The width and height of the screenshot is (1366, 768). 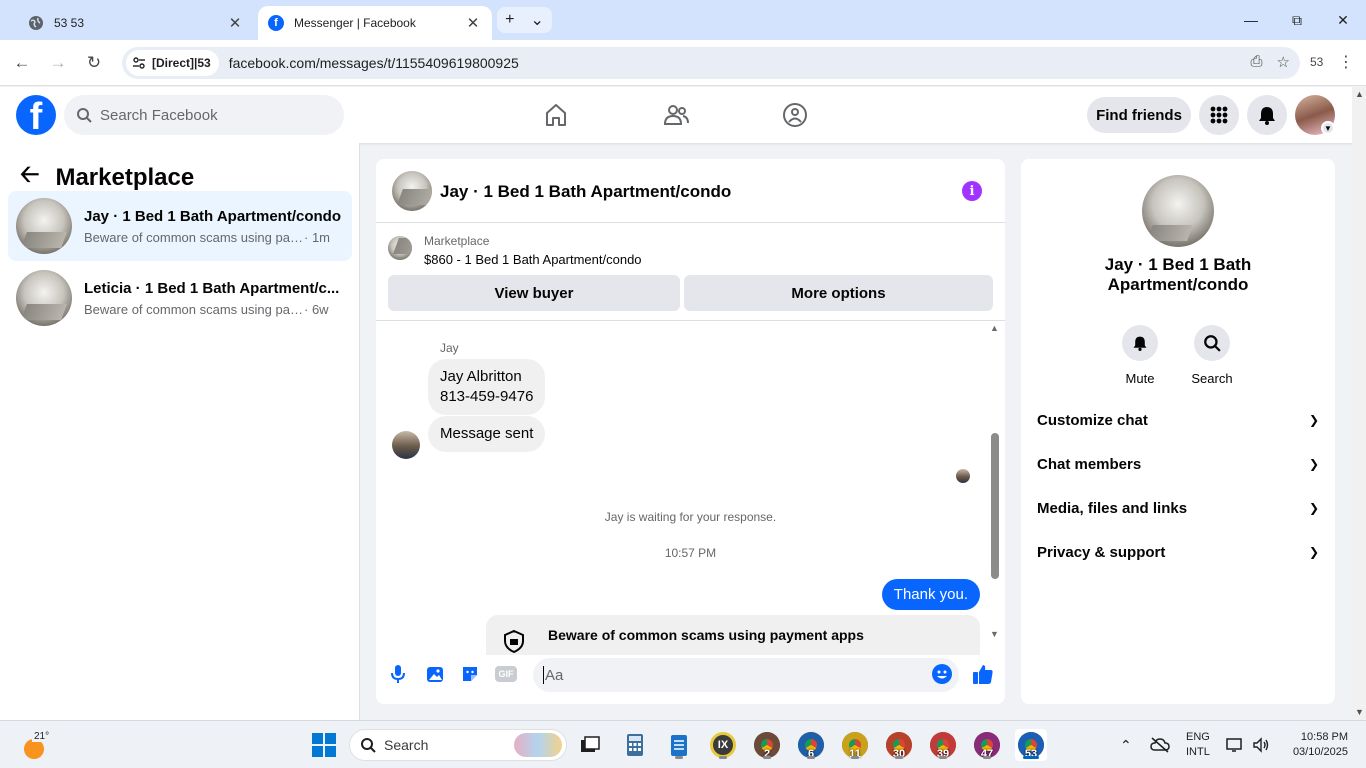 I want to click on browser-menu-icon: ⋮, so click(x=1346, y=62).